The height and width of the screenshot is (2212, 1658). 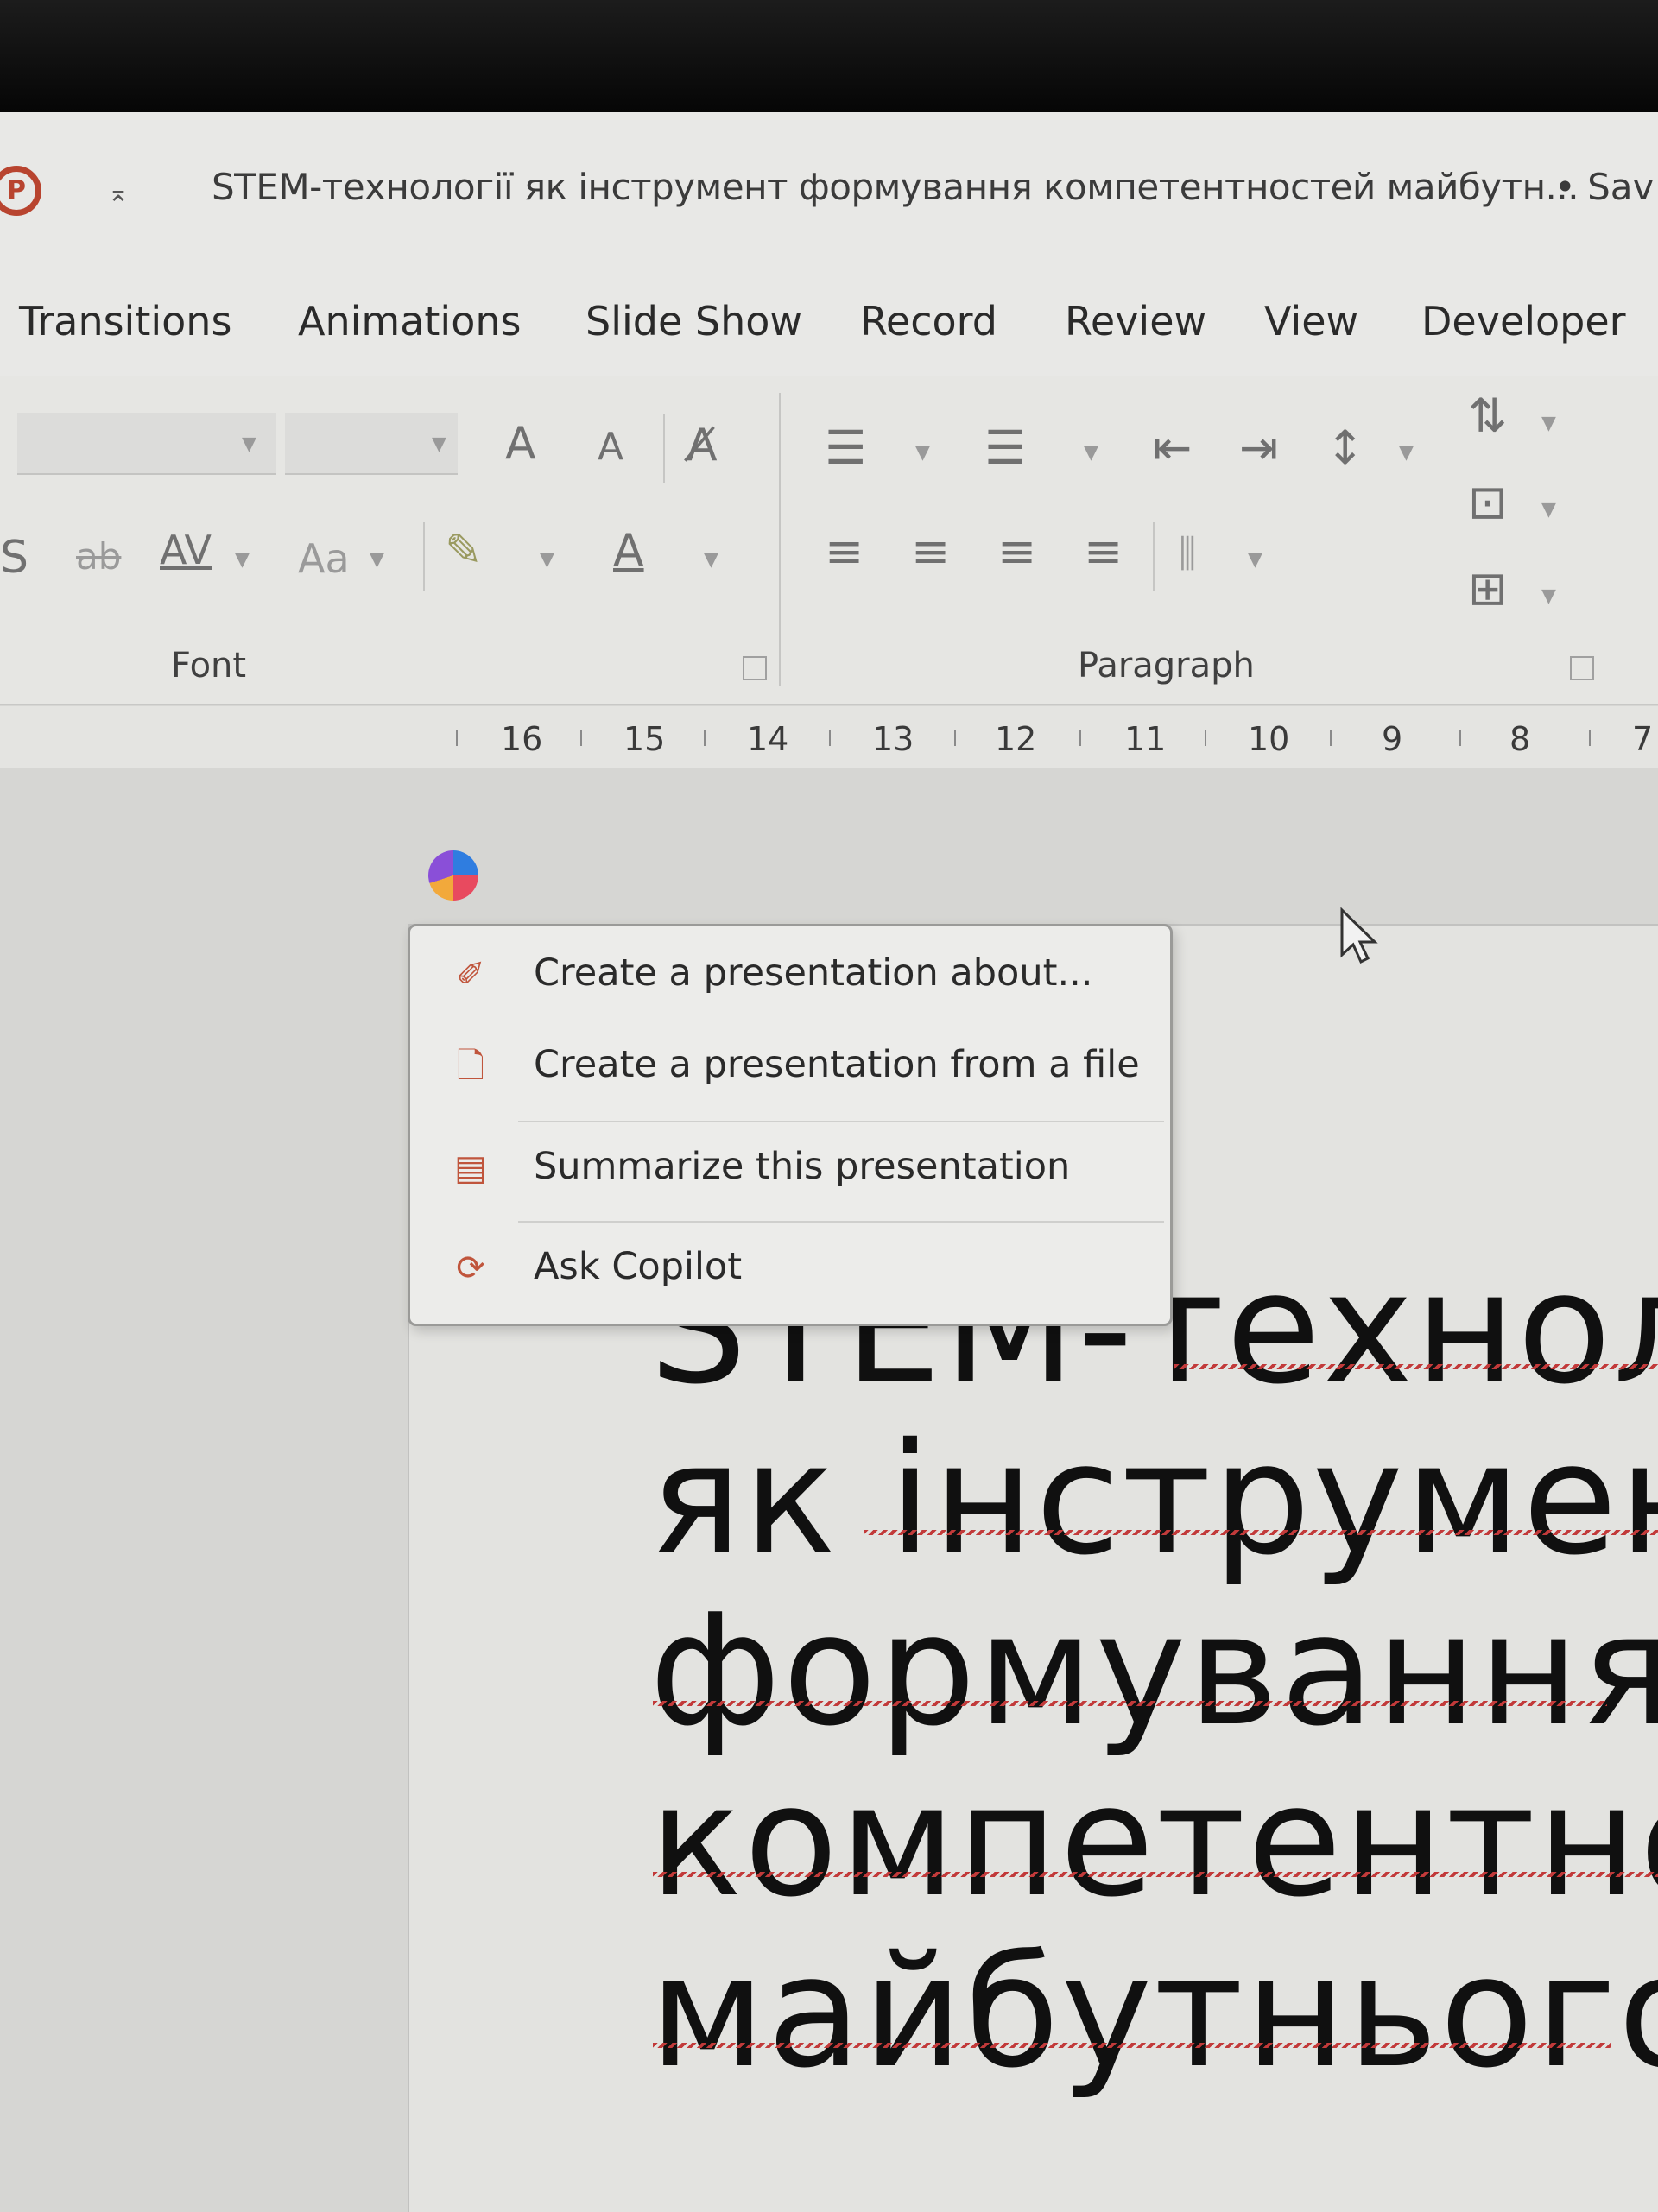 What do you see at coordinates (1103, 551) in the screenshot?
I see `justify-icon: ≡` at bounding box center [1103, 551].